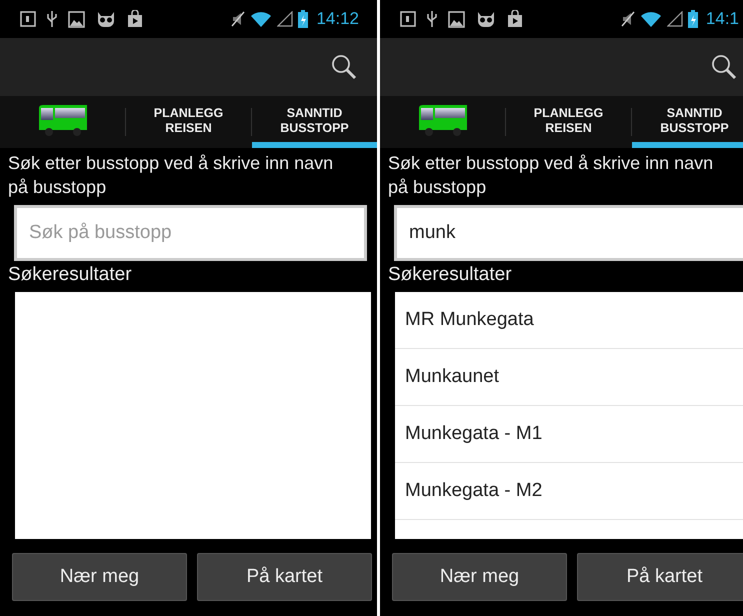  What do you see at coordinates (569, 320) in the screenshot?
I see `result-item: MR Munkegata` at bounding box center [569, 320].